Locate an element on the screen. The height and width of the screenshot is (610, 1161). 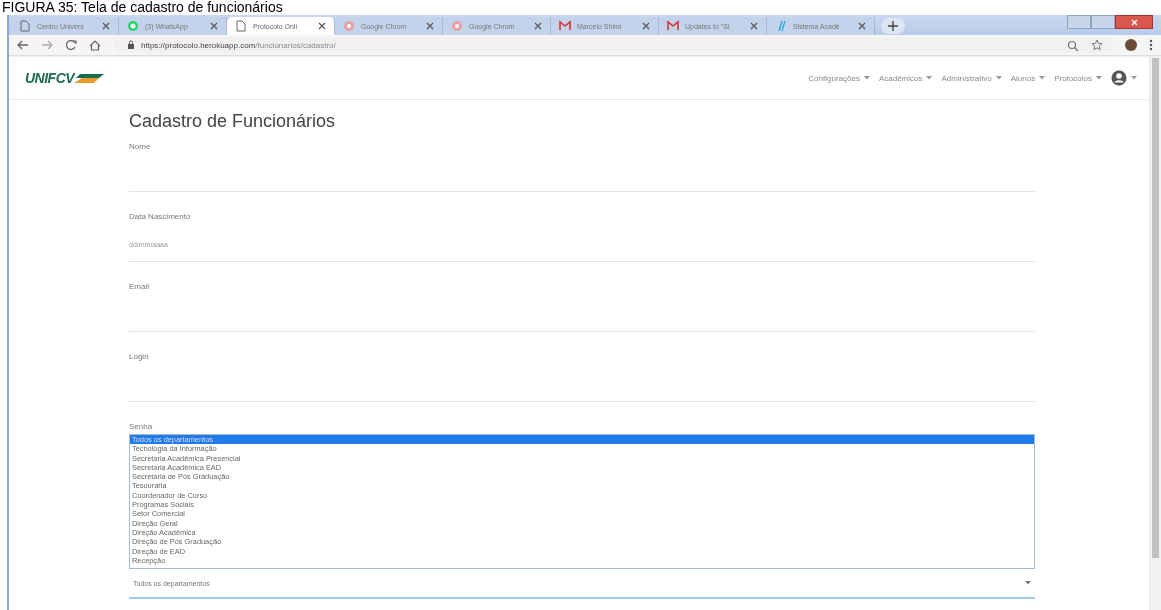
plus-icon is located at coordinates (893, 26).